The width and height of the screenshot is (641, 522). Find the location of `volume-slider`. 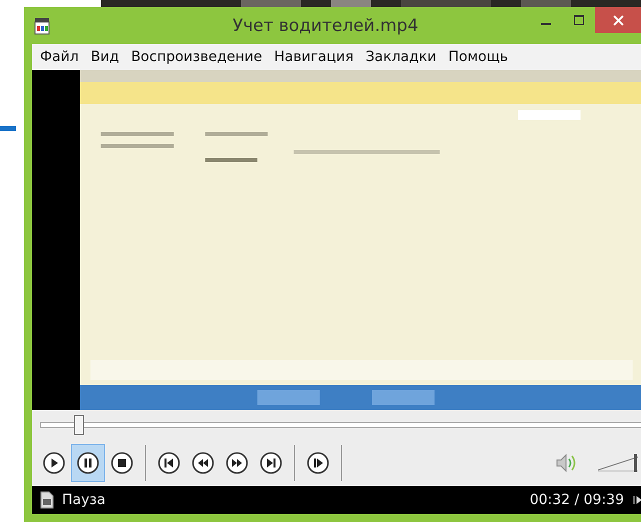

volume-slider is located at coordinates (618, 463).